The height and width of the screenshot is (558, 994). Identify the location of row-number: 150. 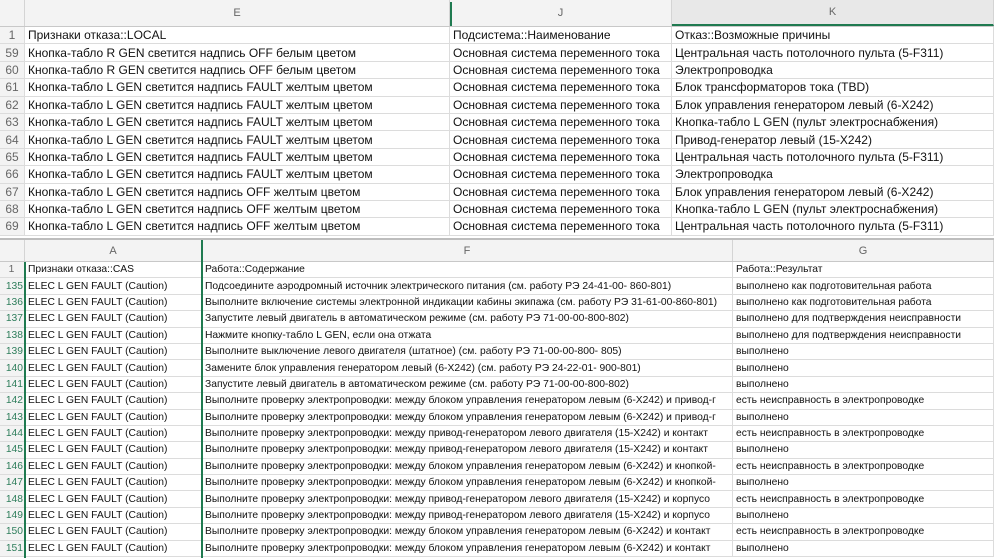
(12, 532).